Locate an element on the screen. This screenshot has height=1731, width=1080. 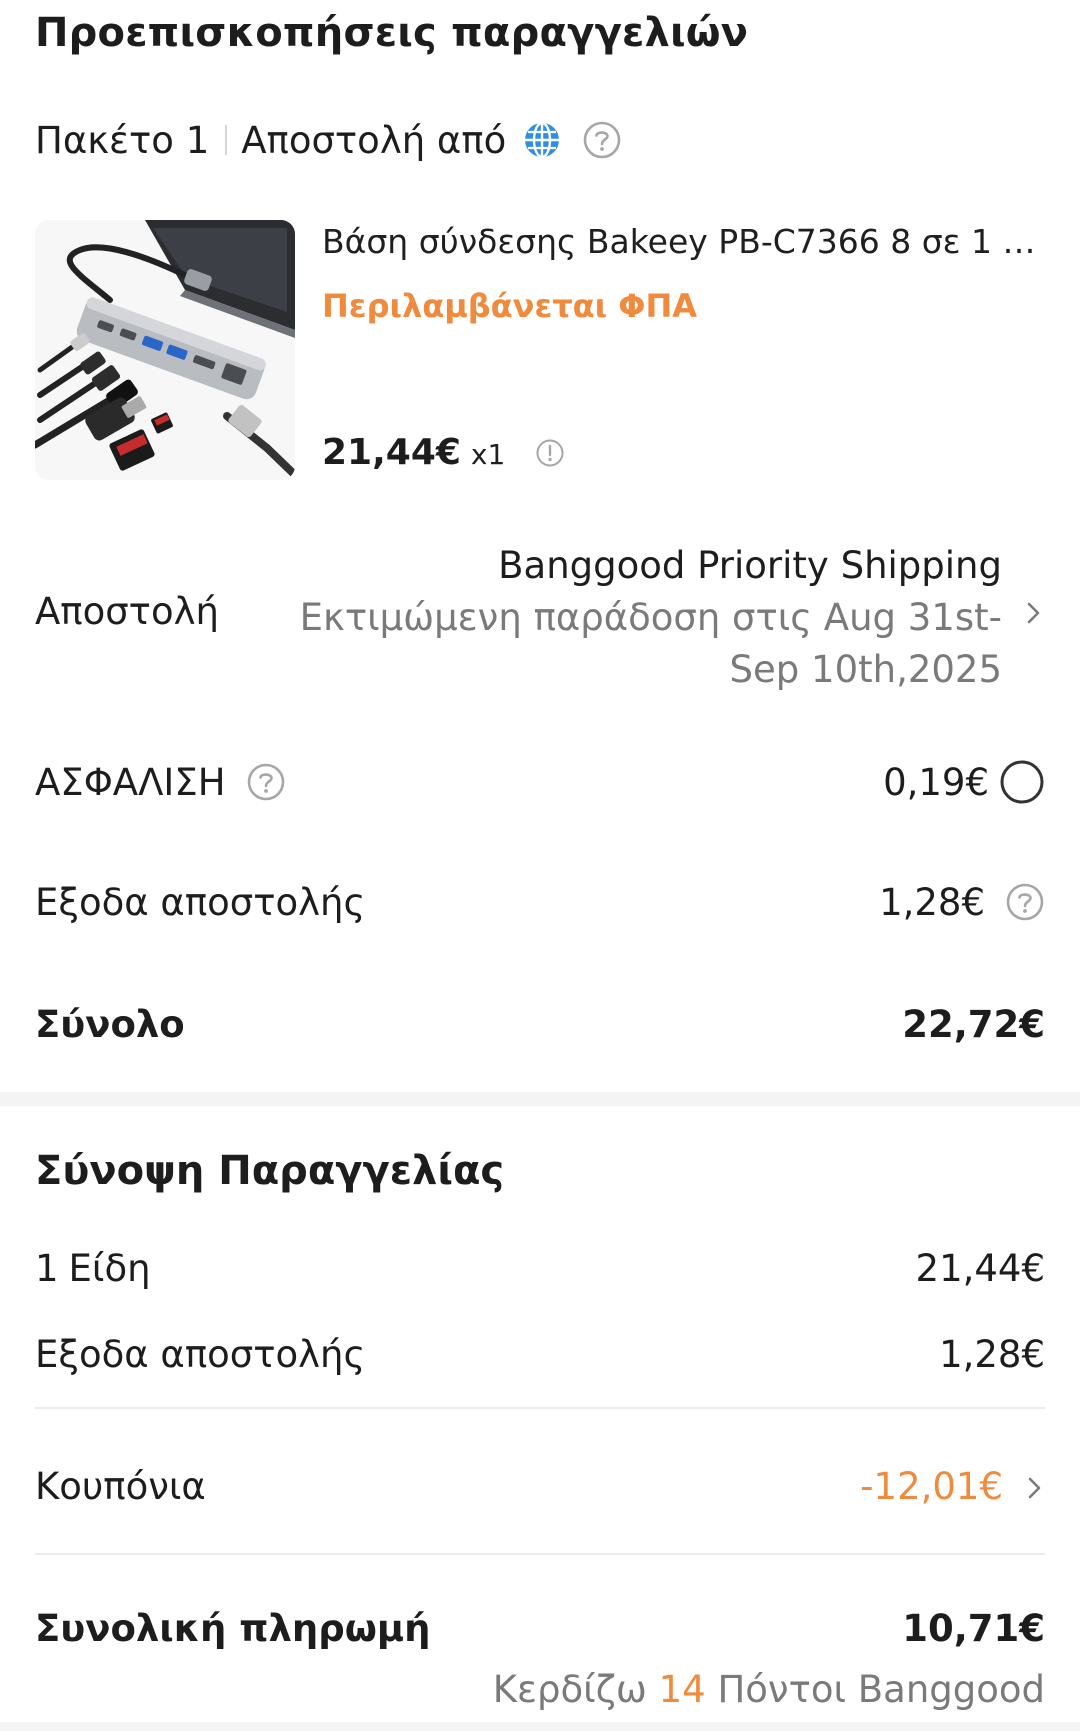
earn-prefix: Κερδίζω is located at coordinates (569, 1689).